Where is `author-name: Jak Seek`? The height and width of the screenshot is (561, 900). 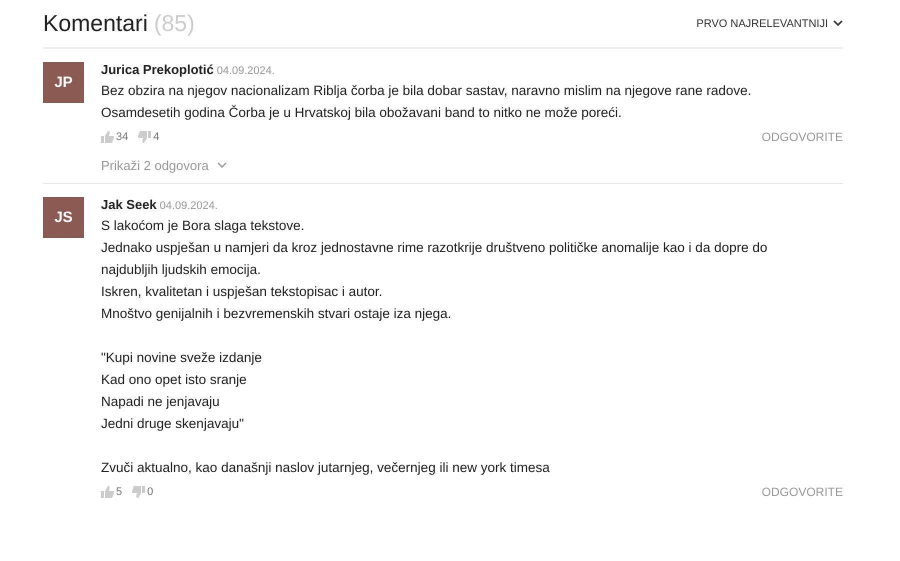
author-name: Jak Seek is located at coordinates (129, 204).